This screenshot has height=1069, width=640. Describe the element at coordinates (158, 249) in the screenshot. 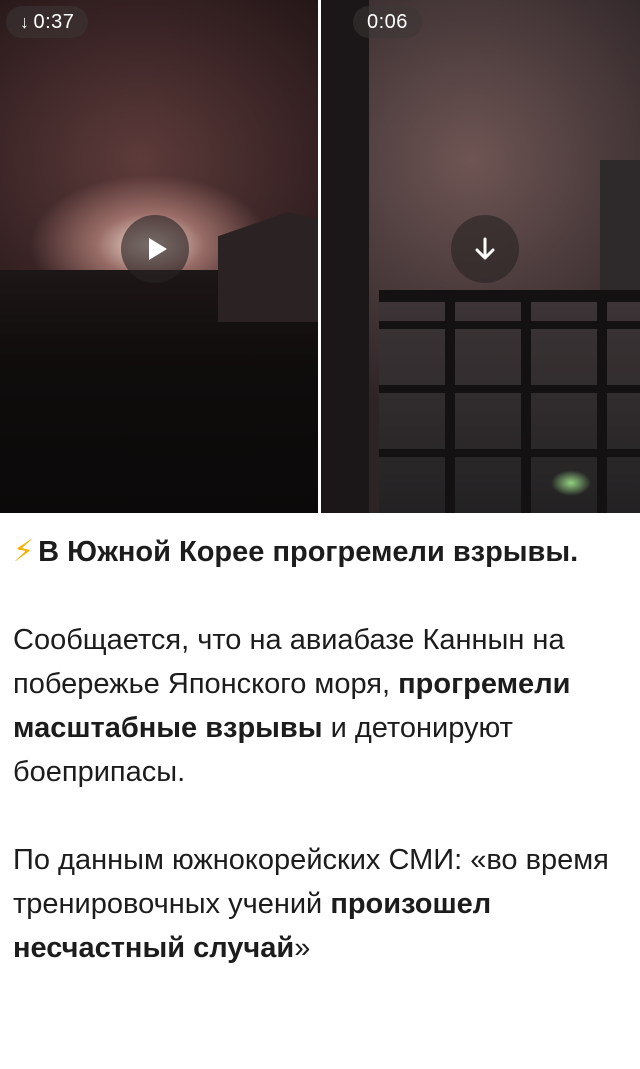

I see `play-icon` at that location.